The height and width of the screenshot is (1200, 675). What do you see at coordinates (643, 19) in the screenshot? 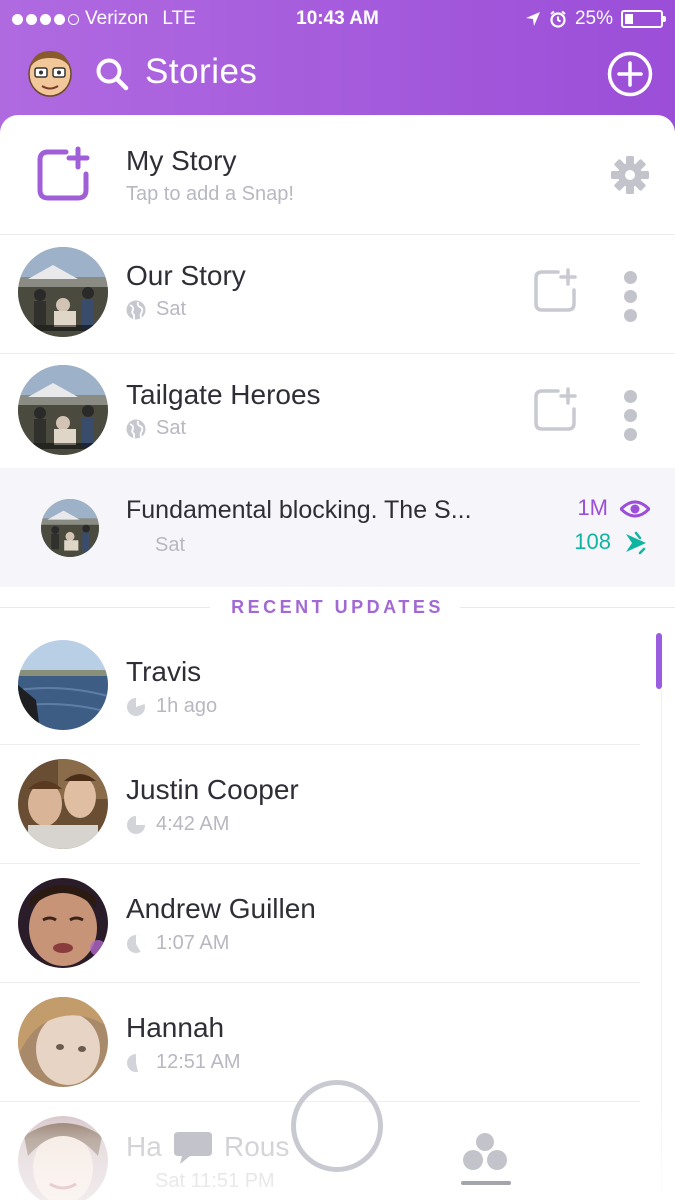
I see `battery-icon` at bounding box center [643, 19].